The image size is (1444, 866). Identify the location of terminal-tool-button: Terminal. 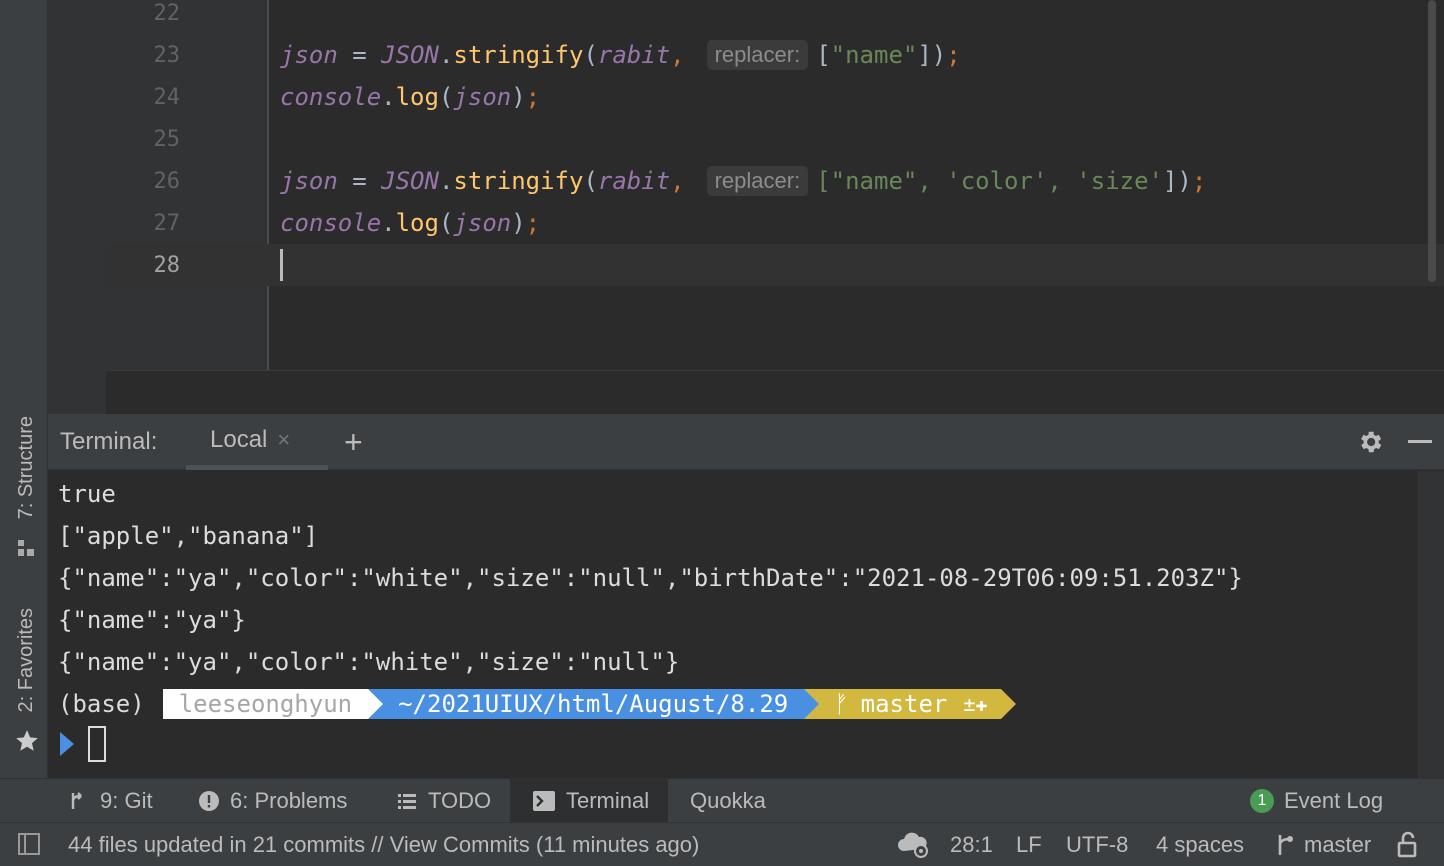
(589, 801).